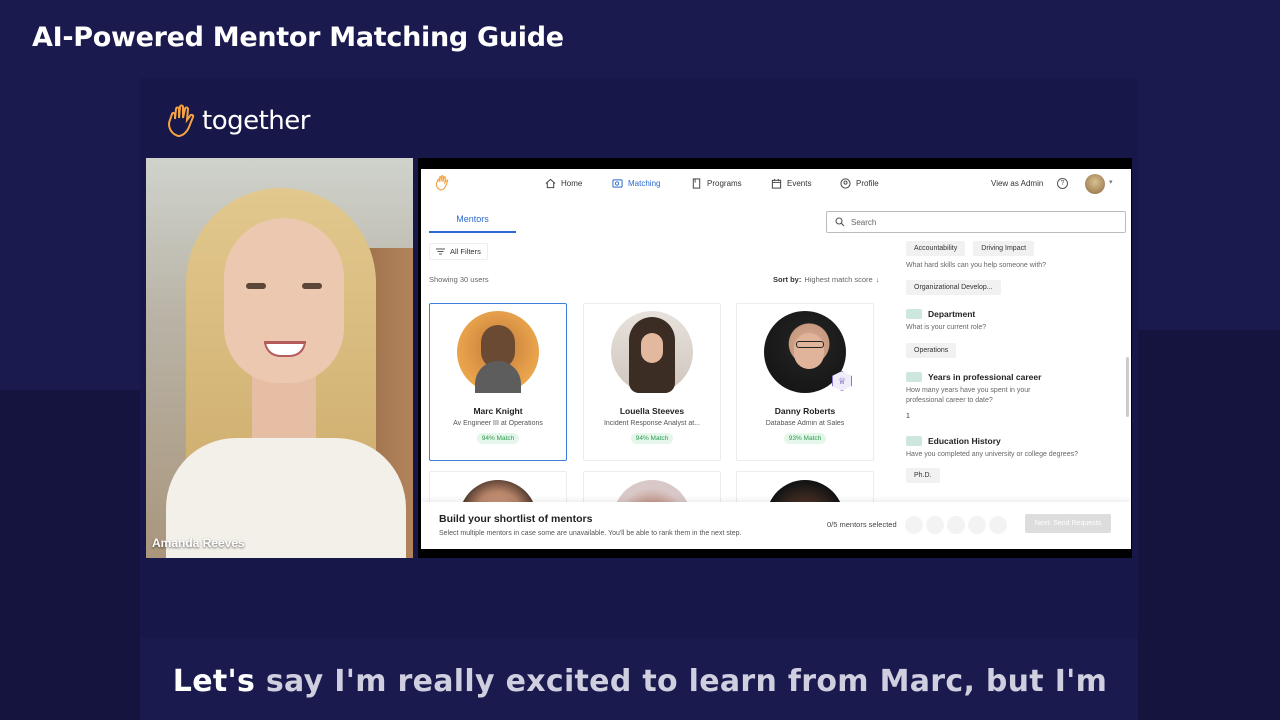  Describe the element at coordinates (1018, 314) in the screenshot. I see `department-section: Department` at that location.